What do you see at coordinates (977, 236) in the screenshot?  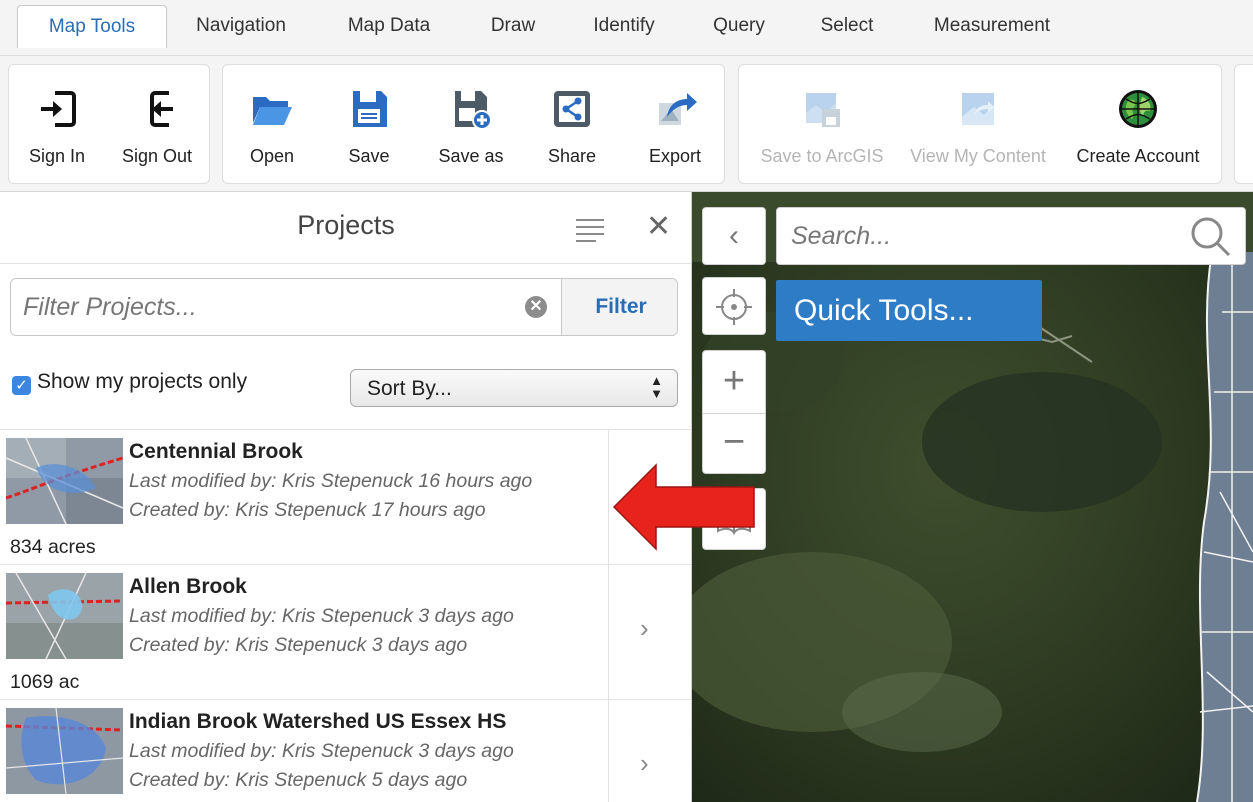 I see `map-search-input` at bounding box center [977, 236].